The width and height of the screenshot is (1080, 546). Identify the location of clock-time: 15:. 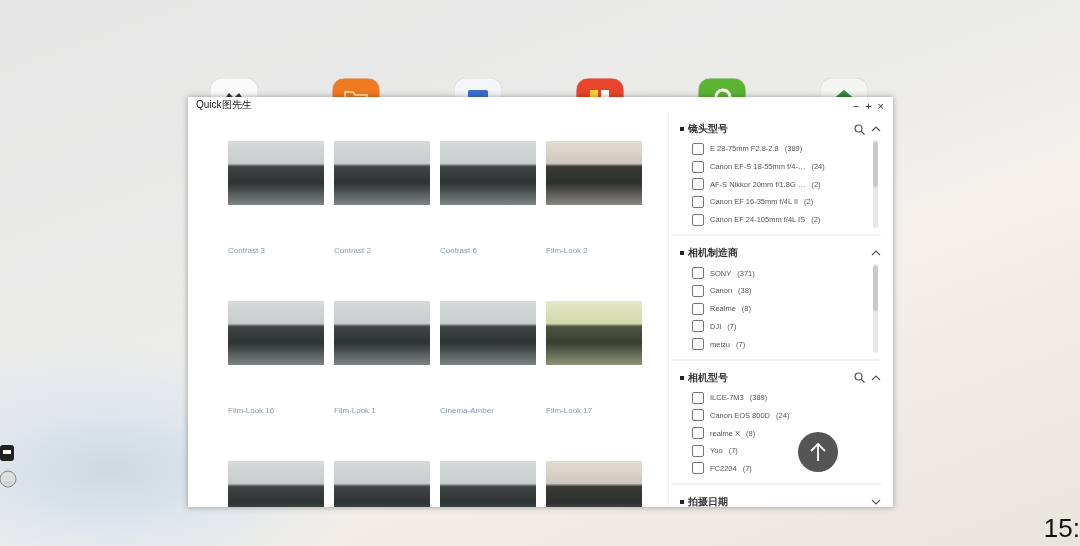
(1061, 528).